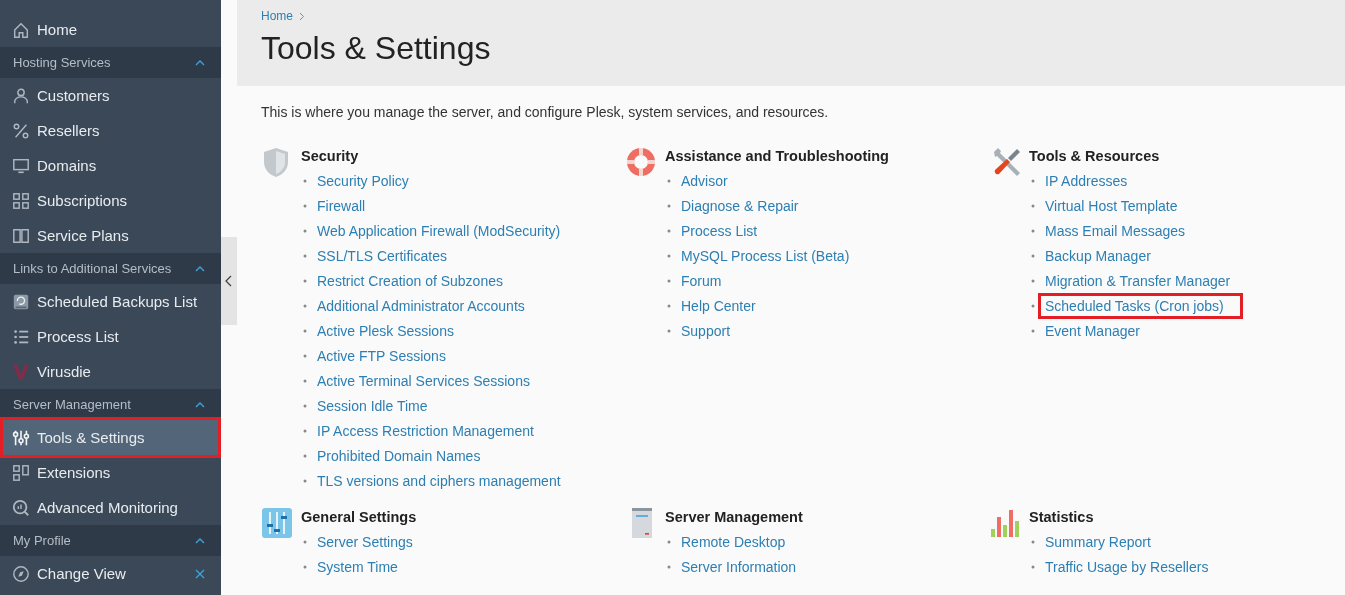 The height and width of the screenshot is (595, 1345). I want to click on link: Restrict Creation of Subzones, so click(410, 280).